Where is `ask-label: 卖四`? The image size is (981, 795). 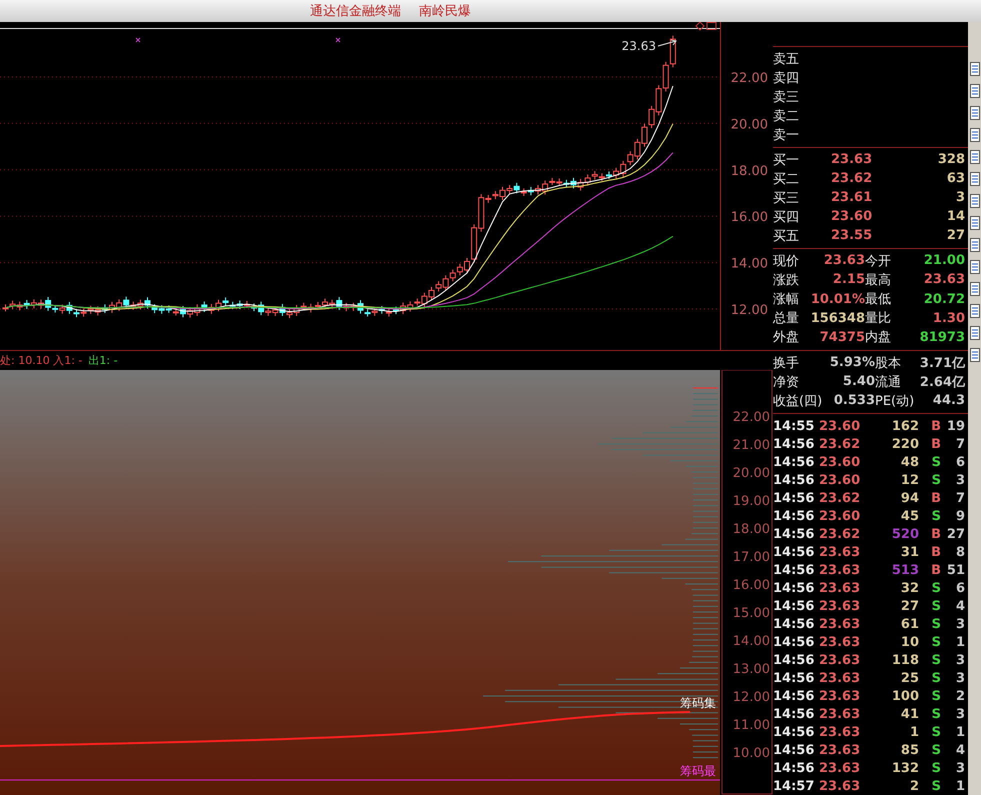 ask-label: 卖四 is located at coordinates (786, 78).